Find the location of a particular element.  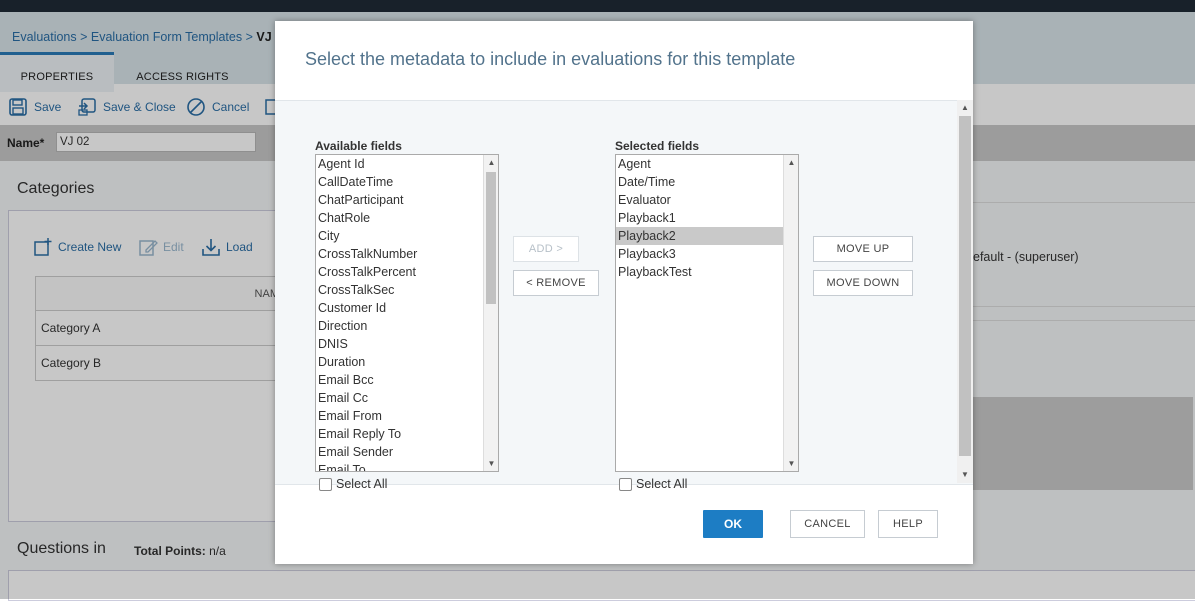

list-item: DNIS is located at coordinates (407, 344).